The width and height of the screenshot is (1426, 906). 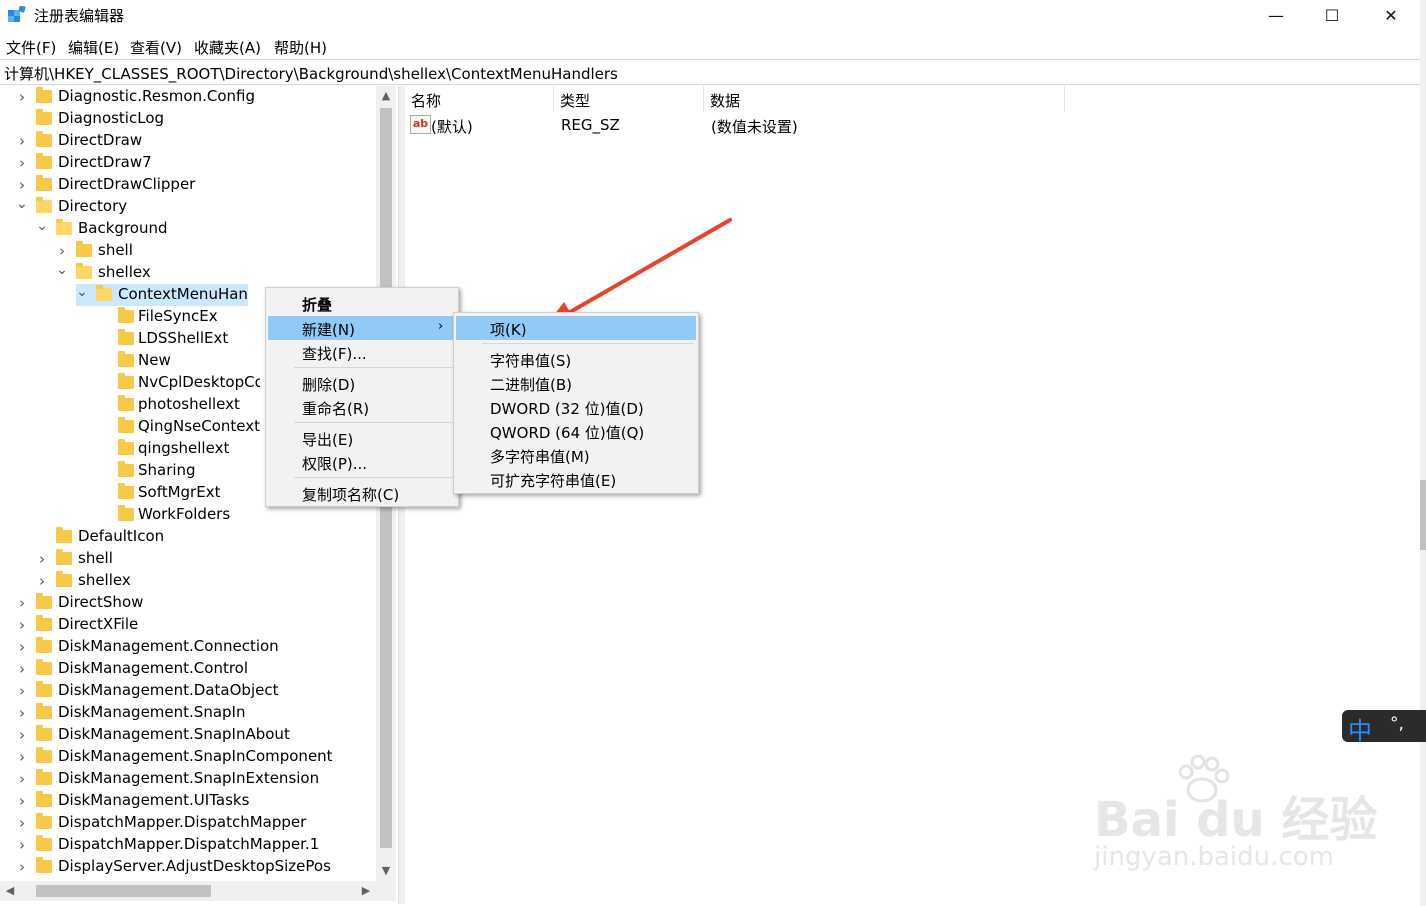 What do you see at coordinates (1384, 727) in the screenshot?
I see `ime-indicator: 中 °,` at bounding box center [1384, 727].